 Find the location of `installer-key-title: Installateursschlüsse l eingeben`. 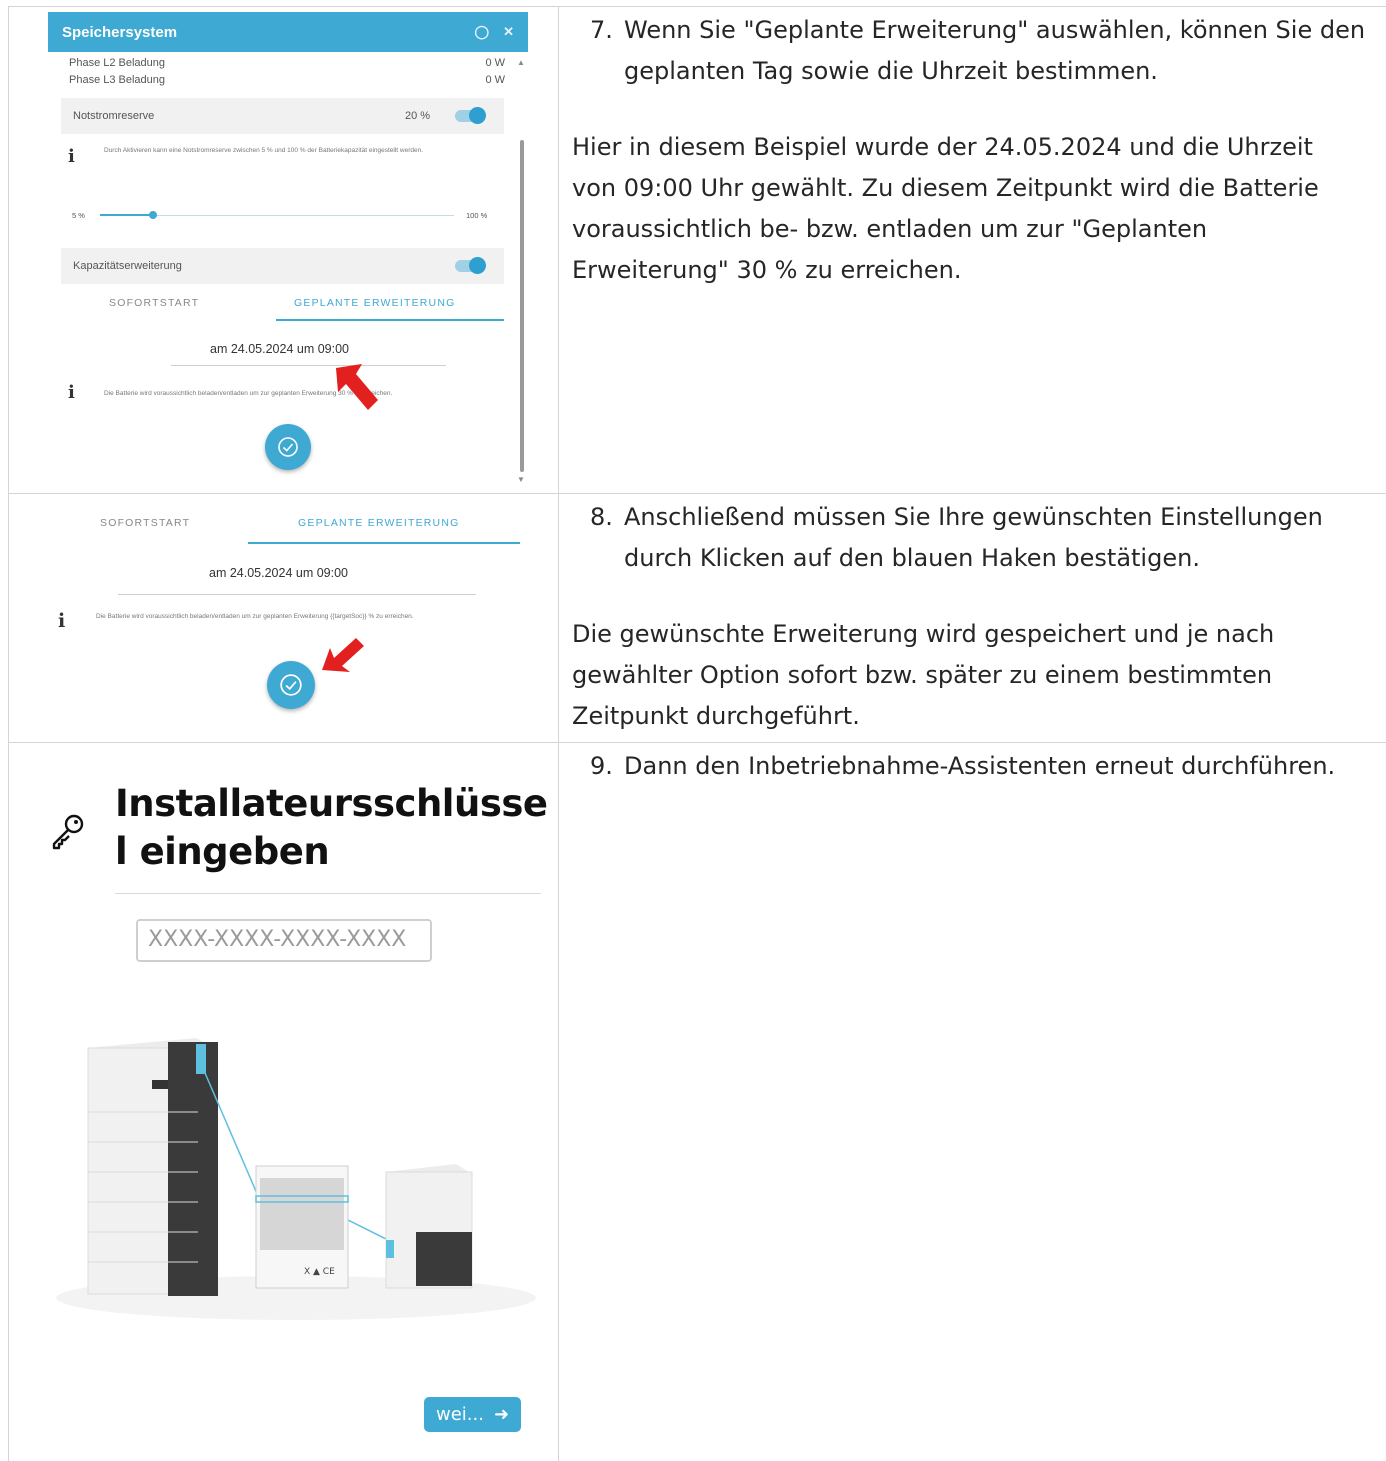

installer-key-title: Installateursschlüsse l eingeben is located at coordinates (331, 827).